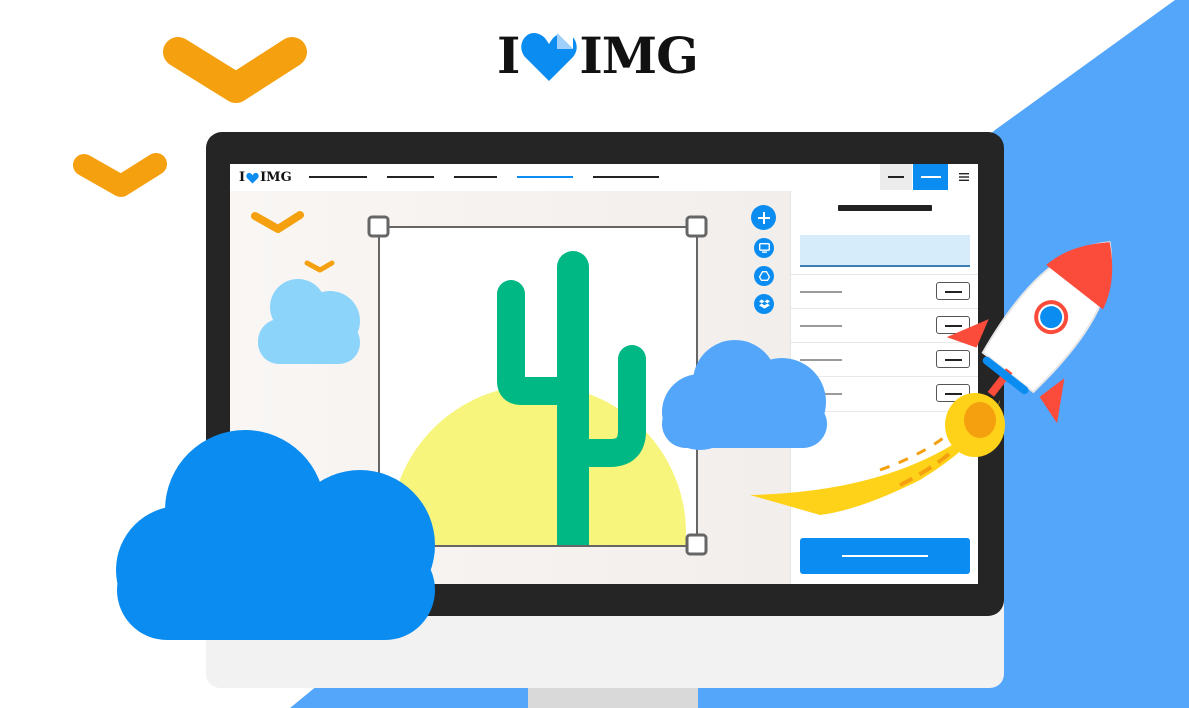  Describe the element at coordinates (744, 395) in the screenshot. I see `mid-cloud` at that location.